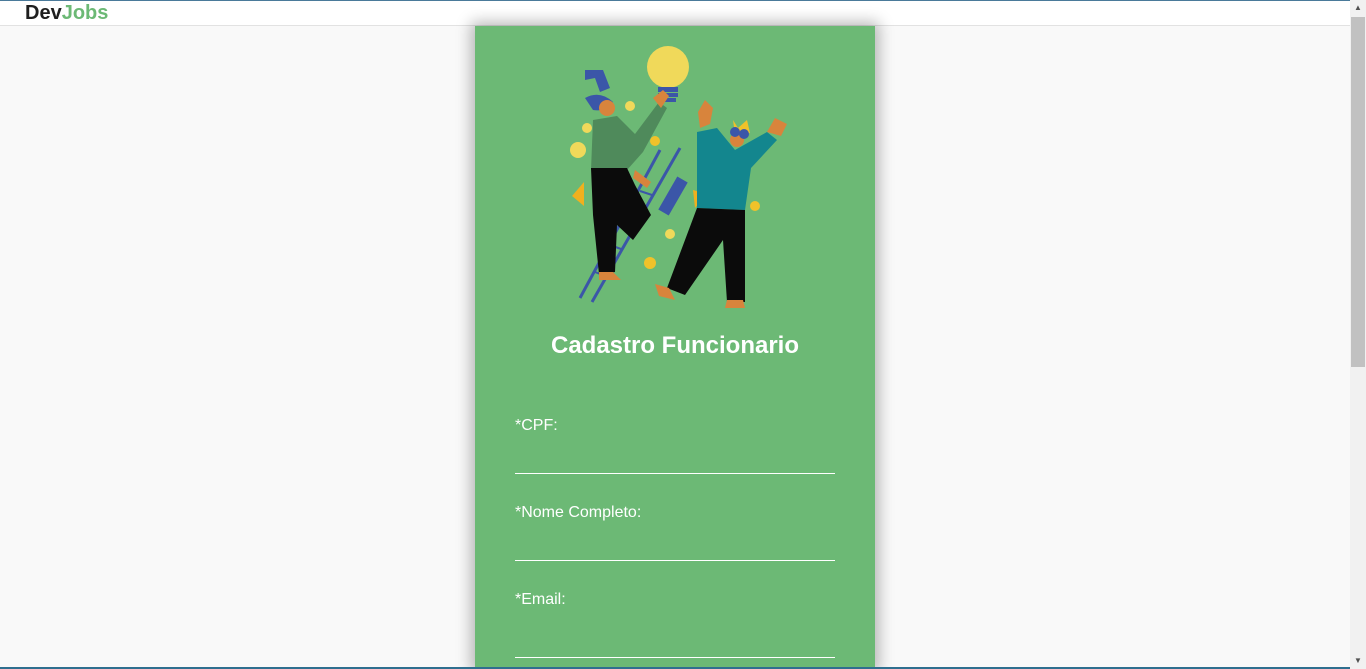 The image size is (1366, 669). I want to click on cpf-field-group: *CPF:, so click(675, 445).